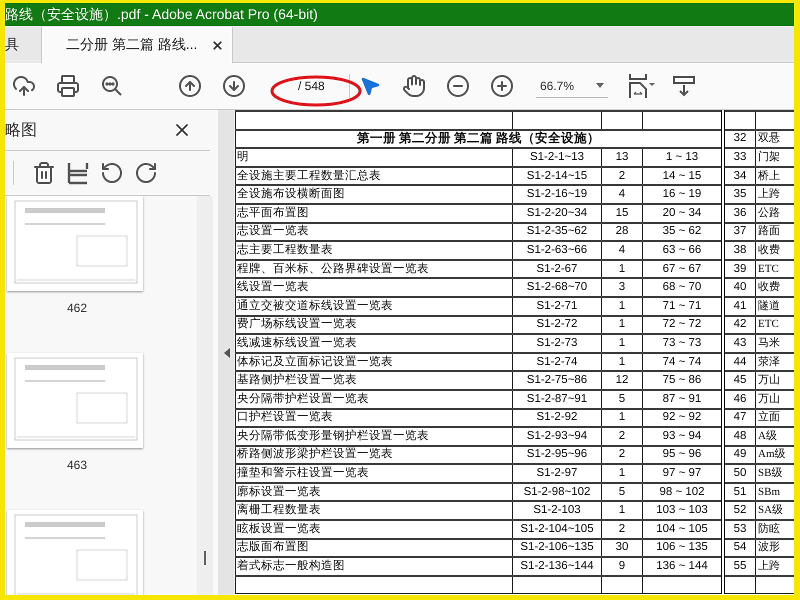 This screenshot has width=800, height=600. Describe the element at coordinates (739, 399) in the screenshot. I see `table-cell: 46` at that location.